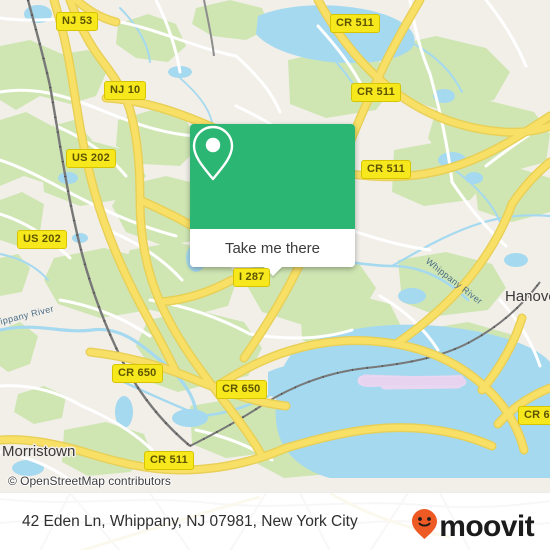  Describe the element at coordinates (252, 277) in the screenshot. I see `road-shield: I 287` at that location.